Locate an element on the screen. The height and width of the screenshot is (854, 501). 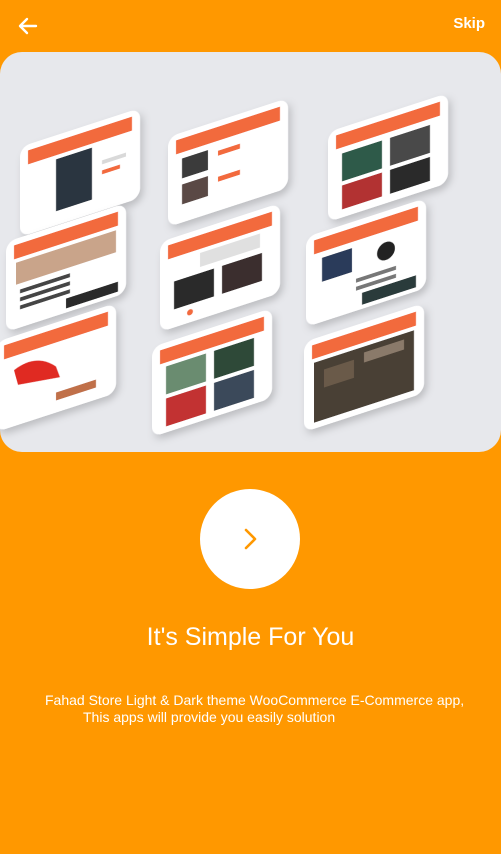
chevron-right-icon is located at coordinates (250, 539).